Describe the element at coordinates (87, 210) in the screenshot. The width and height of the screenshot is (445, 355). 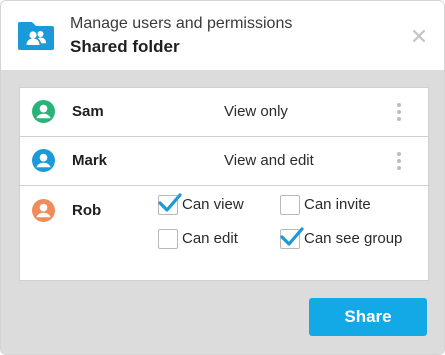
I see `user-name: Rob` at that location.